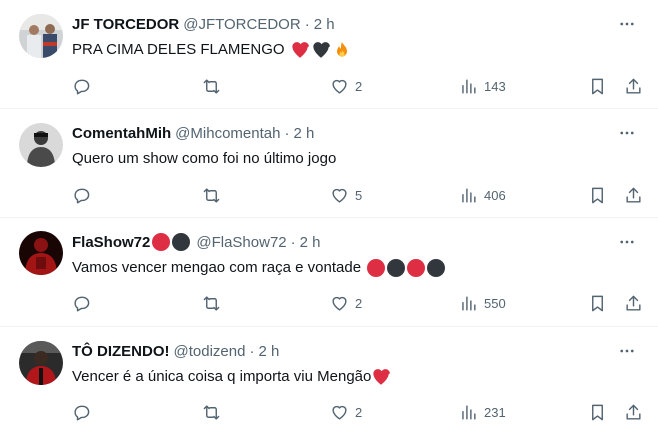 This screenshot has height=437, width=658. Describe the element at coordinates (495, 412) in the screenshot. I see `views-count: 231` at that location.